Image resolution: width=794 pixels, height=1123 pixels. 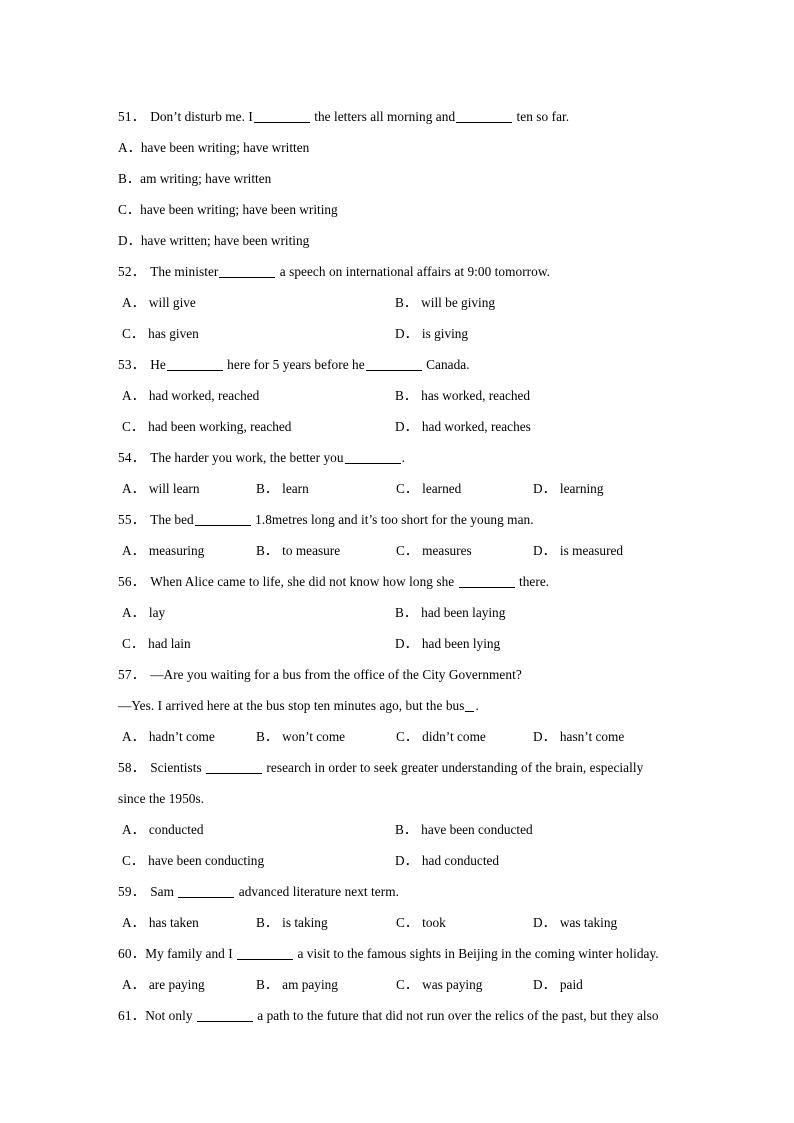 I want to click on option-label: measuring, so click(x=176, y=550).